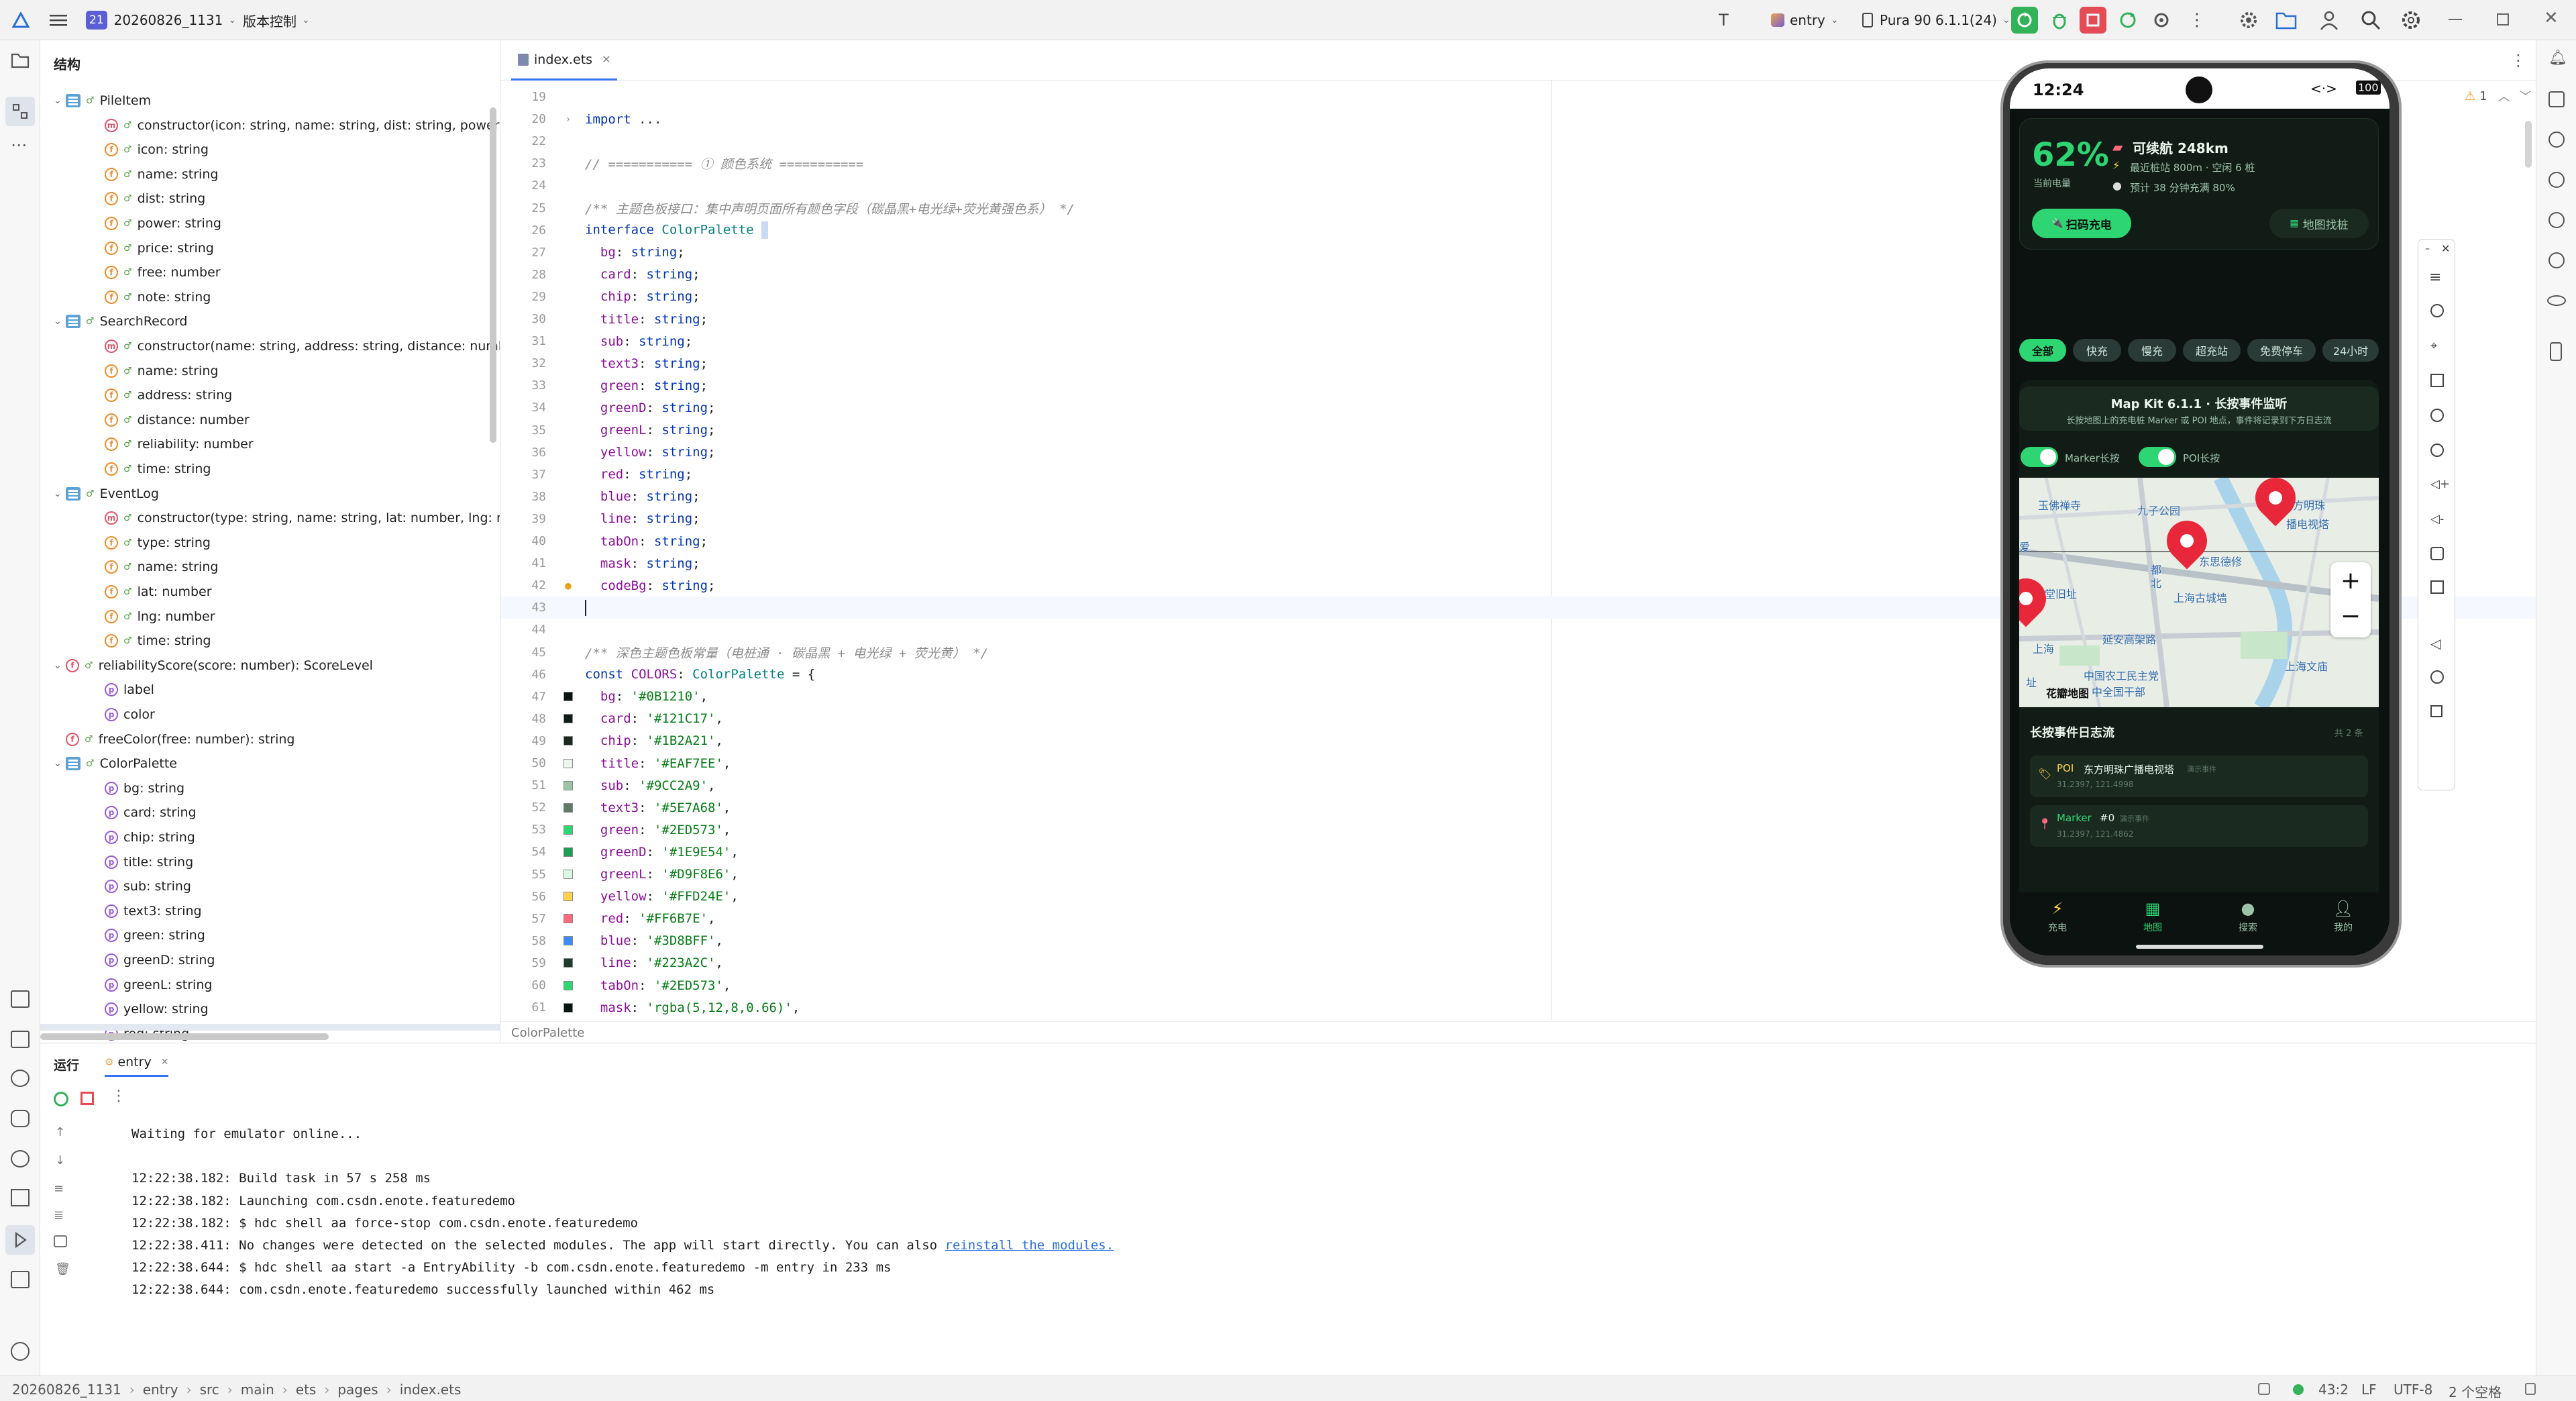 The image size is (2576, 1401). What do you see at coordinates (2197, 20) in the screenshot?
I see `more-vert-icon: ⋮` at bounding box center [2197, 20].